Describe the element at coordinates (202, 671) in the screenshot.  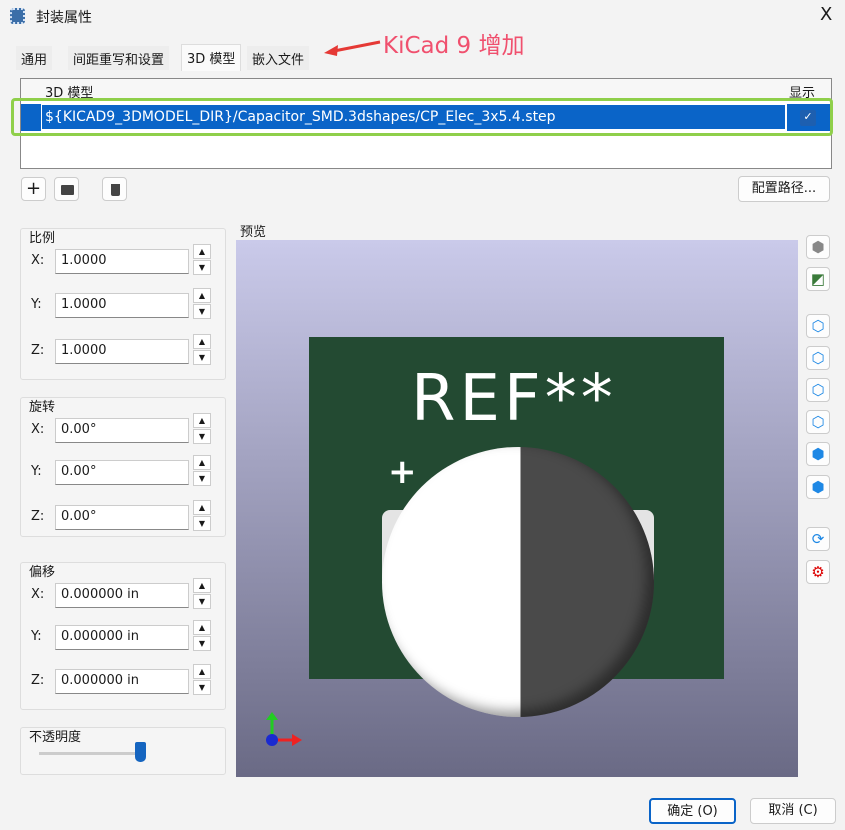
I see `offset-z-up: ▲` at that location.